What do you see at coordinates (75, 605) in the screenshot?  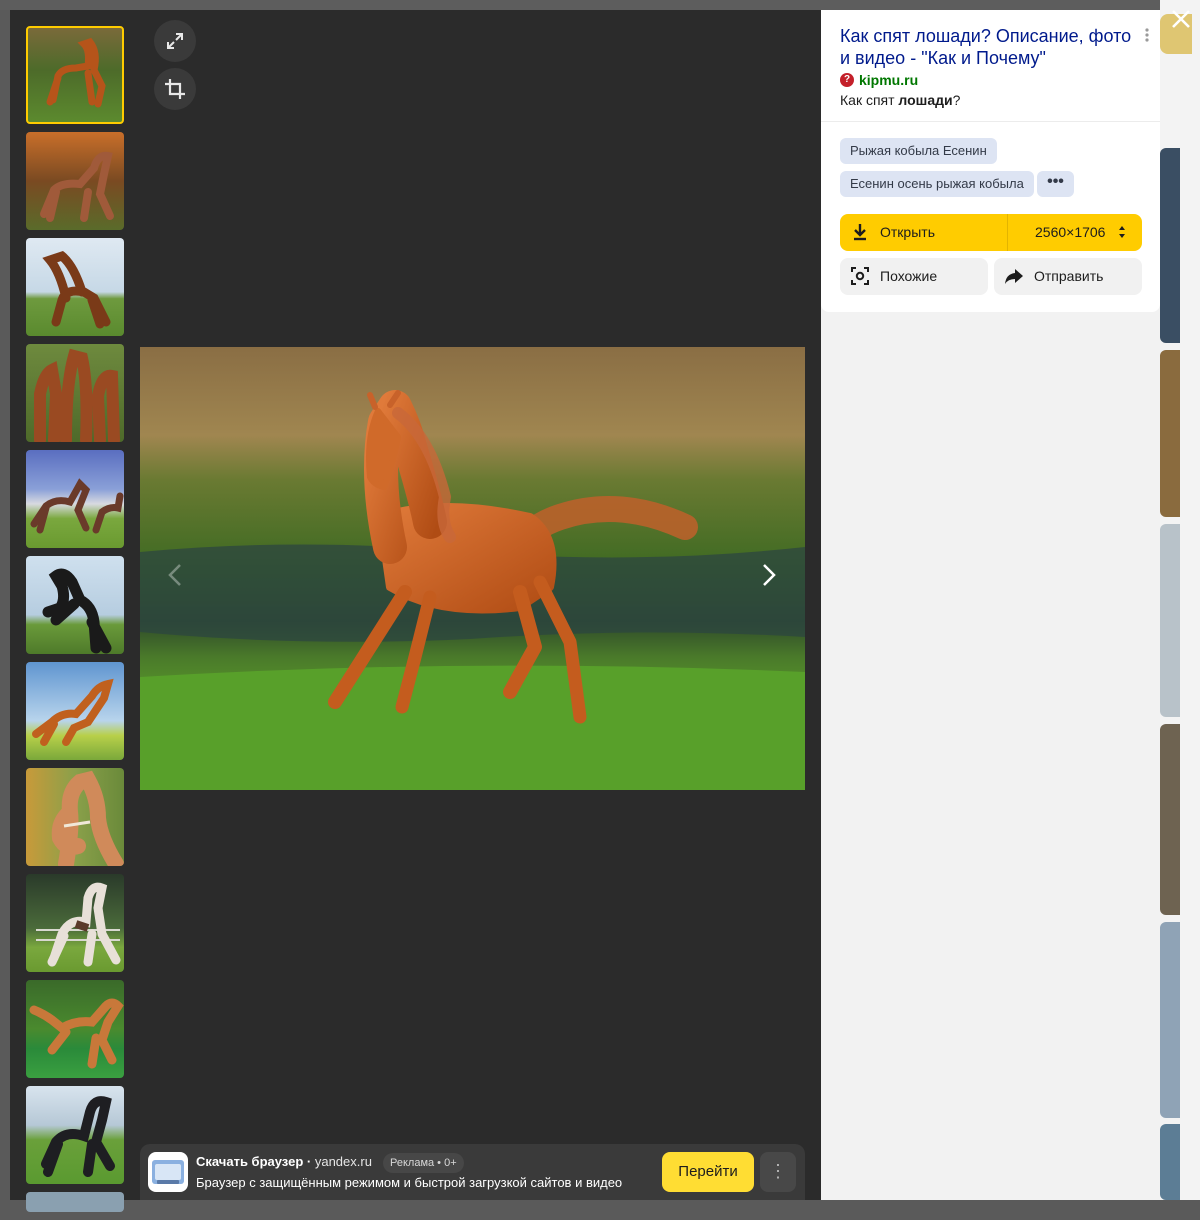 I see `thumbnail-black-horse-rearing` at bounding box center [75, 605].